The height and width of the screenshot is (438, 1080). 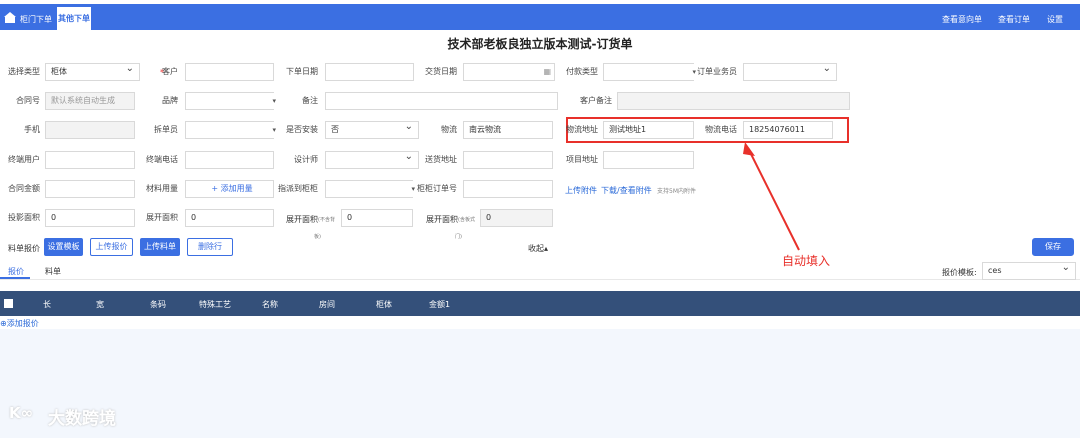 What do you see at coordinates (540, 303) in the screenshot?
I see `table-header: 长 宽 条码 特殊工艺 名称 房间 柜体 金额1` at bounding box center [540, 303].